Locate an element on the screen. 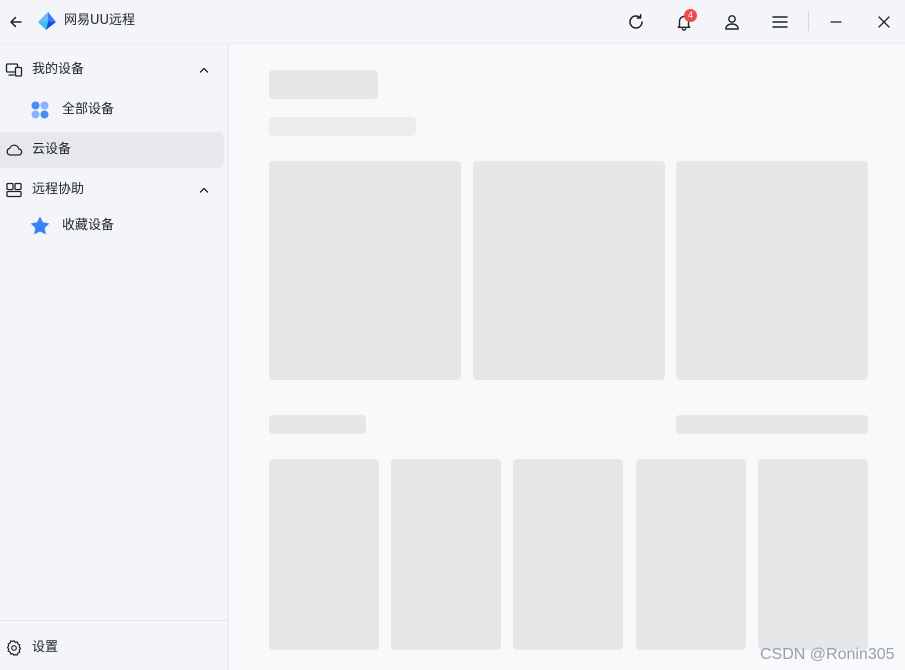  sidebar-item-label: 设置 is located at coordinates (45, 647).